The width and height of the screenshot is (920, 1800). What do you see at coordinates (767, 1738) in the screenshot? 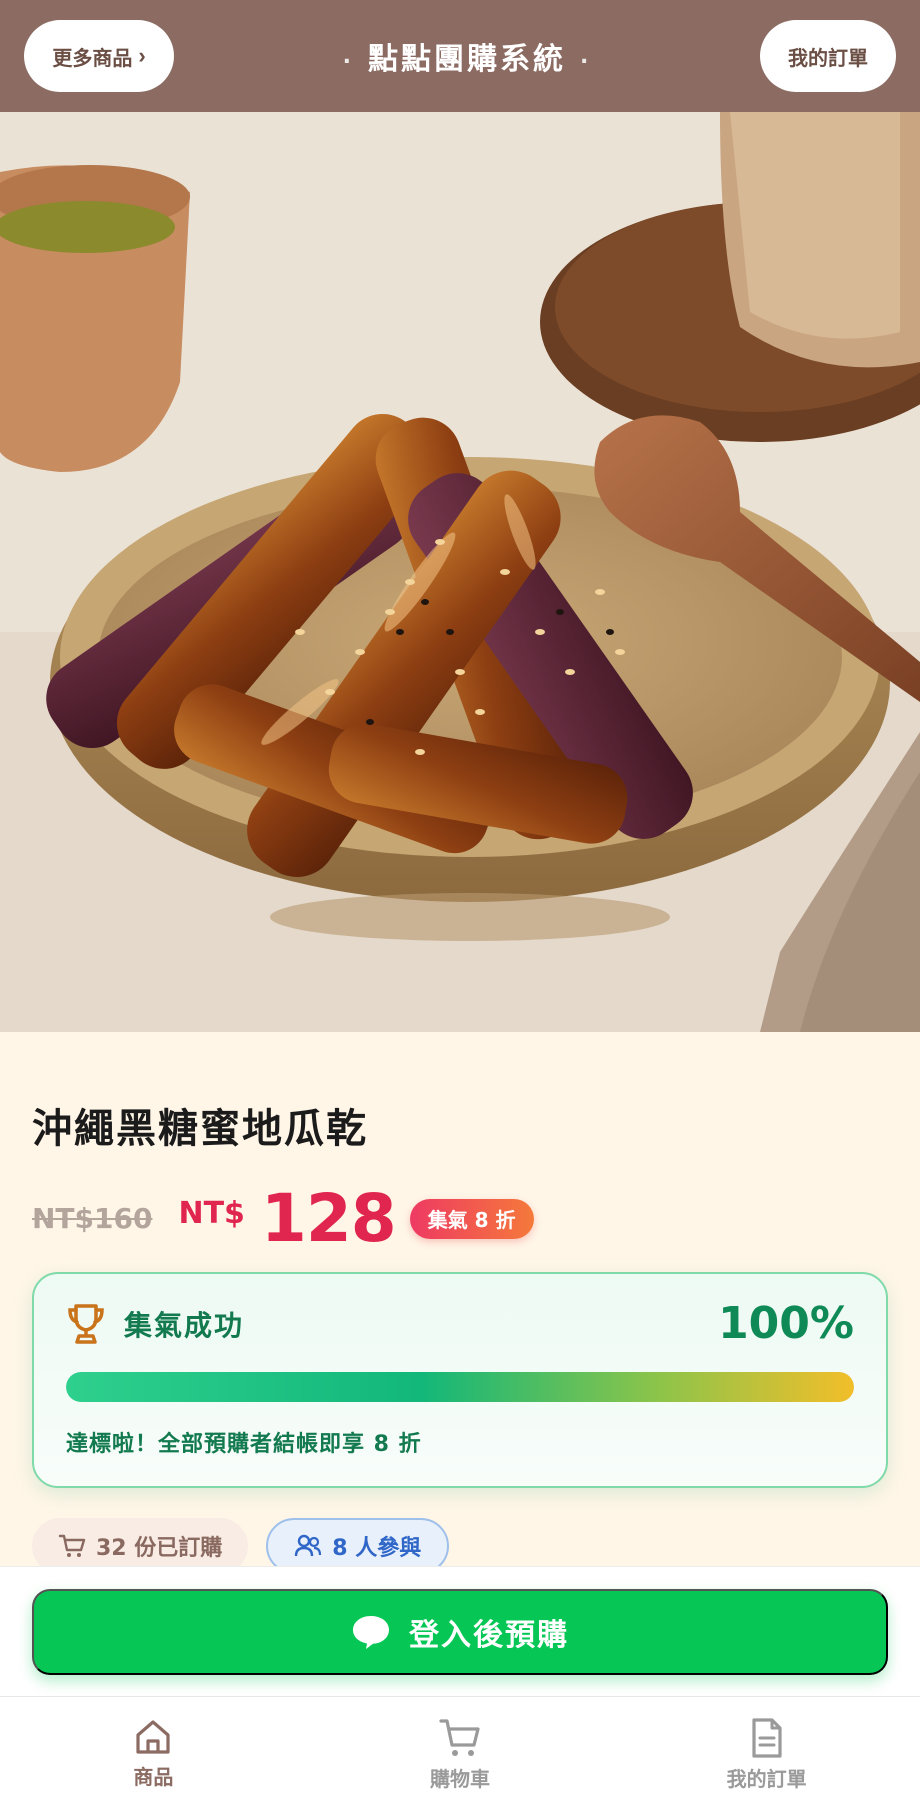
I see `document-icon` at bounding box center [767, 1738].